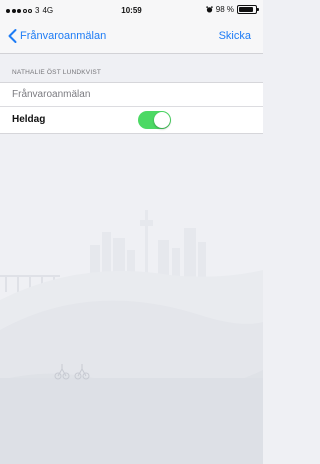 The width and height of the screenshot is (320, 464). Describe the element at coordinates (12, 36) in the screenshot. I see `chevron-left-icon` at that location.